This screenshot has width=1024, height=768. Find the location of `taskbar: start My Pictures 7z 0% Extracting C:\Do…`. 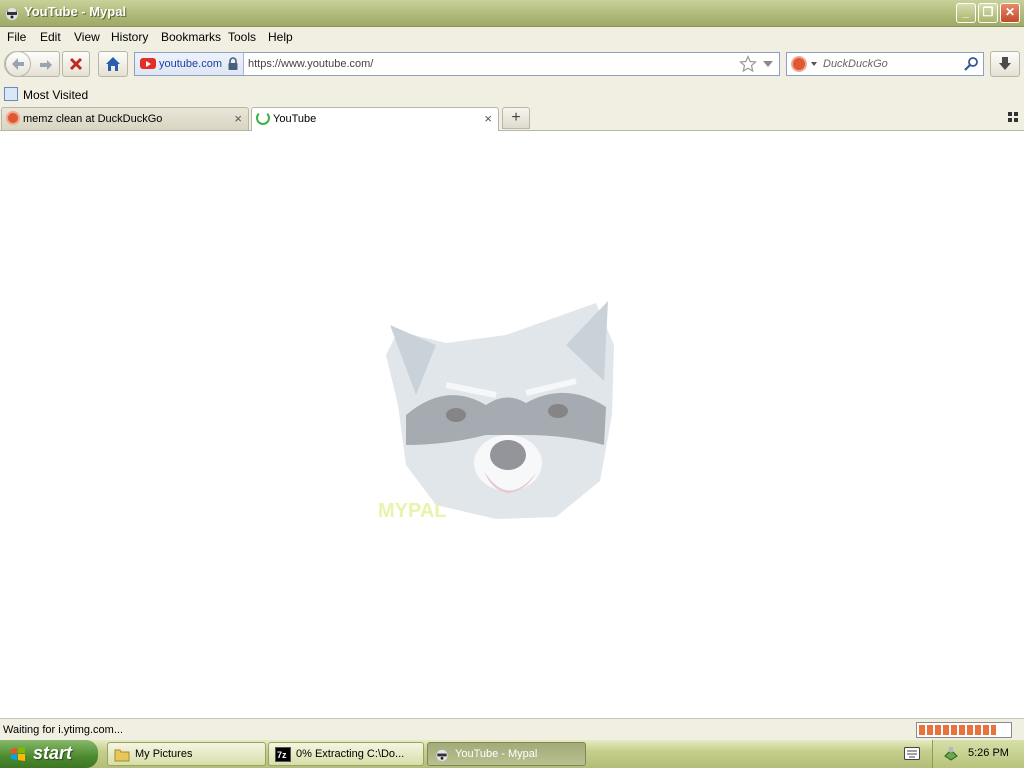

taskbar: start My Pictures 7z 0% Extracting C:\Do… is located at coordinates (512, 754).